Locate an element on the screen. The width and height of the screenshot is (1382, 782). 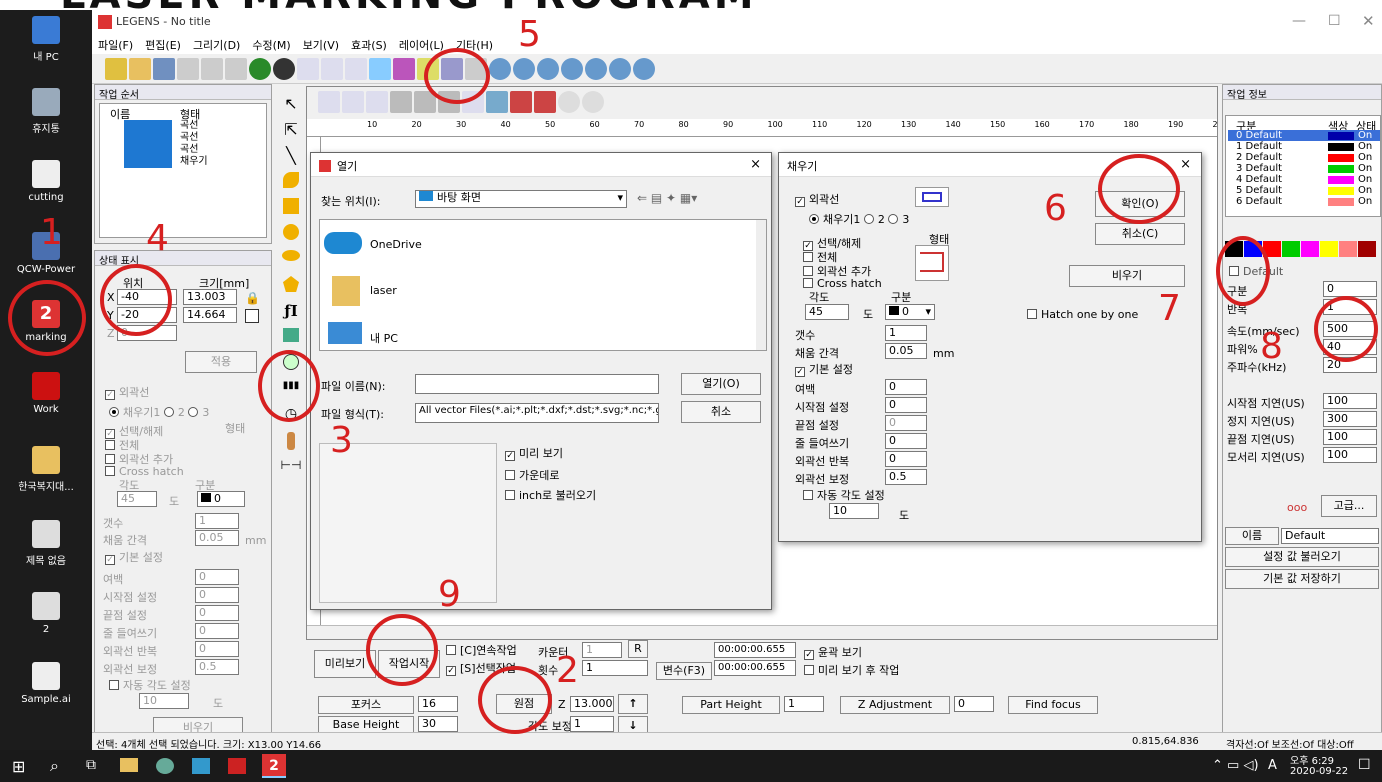
mirror-h-icon is located at coordinates (521, 102).